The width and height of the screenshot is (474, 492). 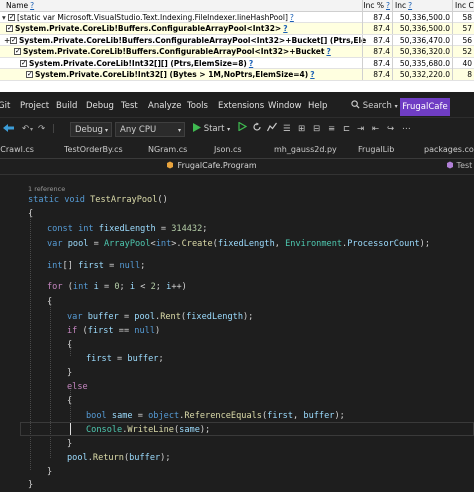 I want to click on navigation-bar: FrugalCafe.Program Test, so click(x=237, y=167).